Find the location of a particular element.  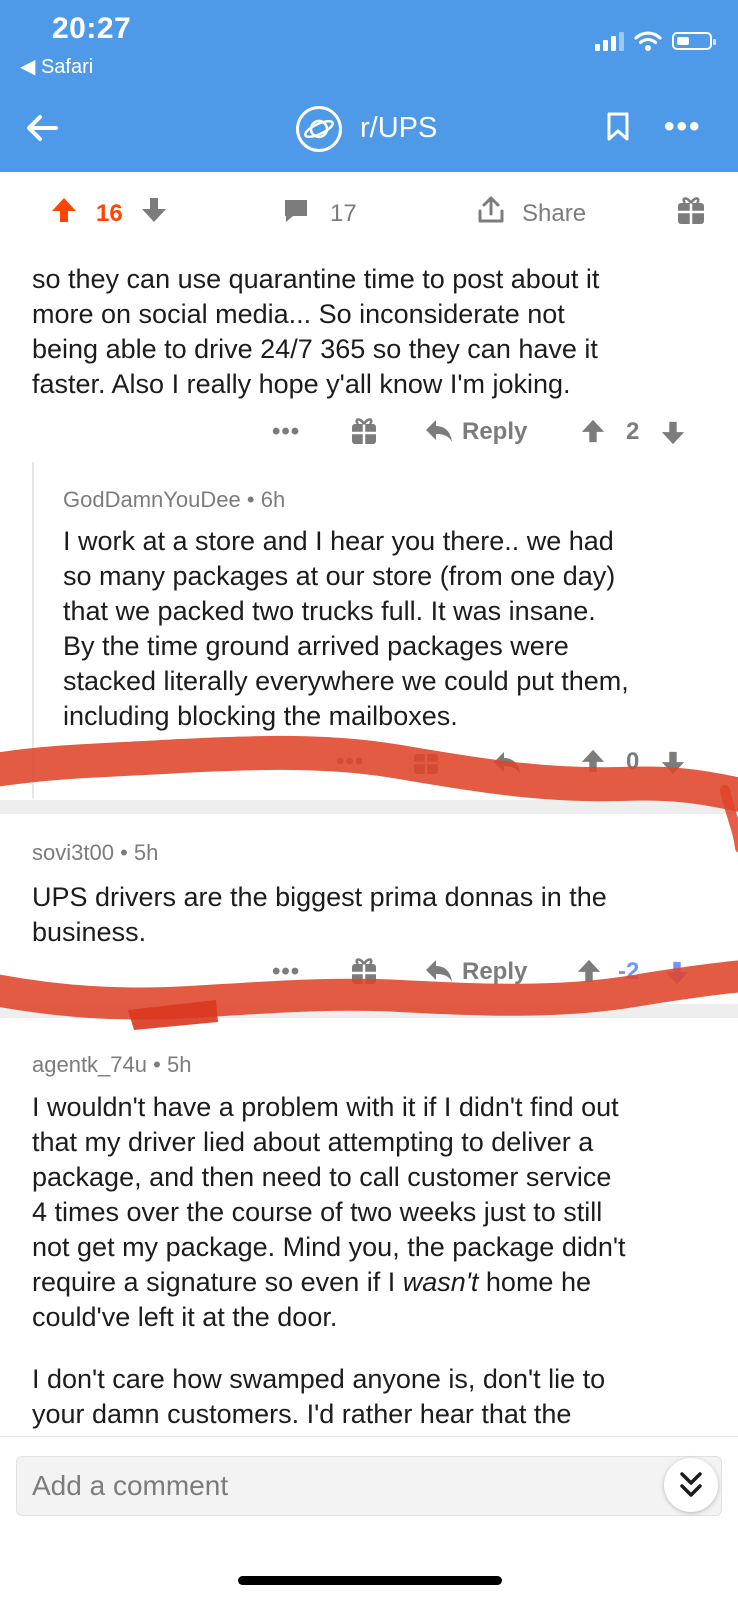

comment-author: agentk_74u is located at coordinates (89, 1064).